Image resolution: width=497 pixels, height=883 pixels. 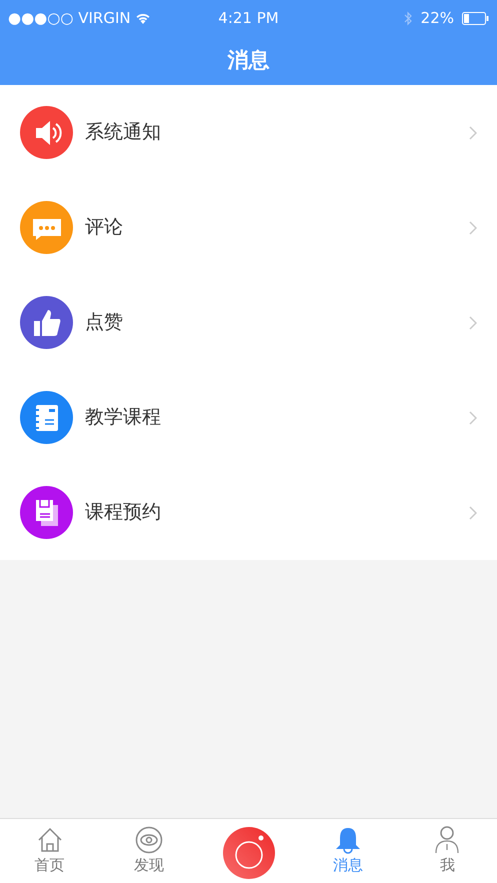 I want to click on bell-icon, so click(x=348, y=840).